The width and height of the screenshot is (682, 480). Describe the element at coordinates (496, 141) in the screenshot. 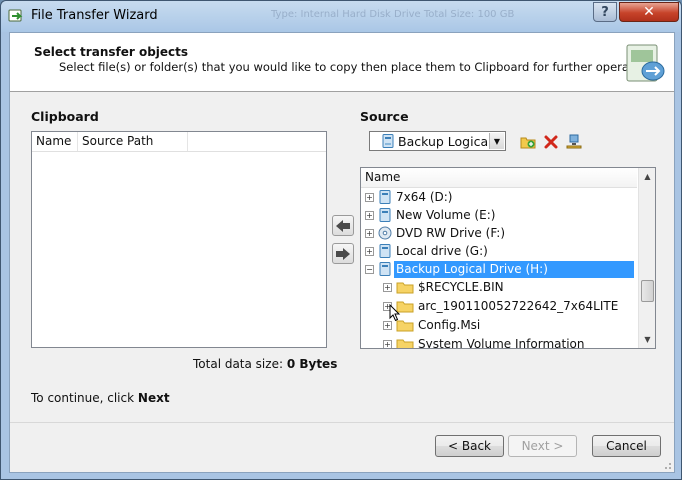

I see `chevron-down-icon: ▼` at that location.